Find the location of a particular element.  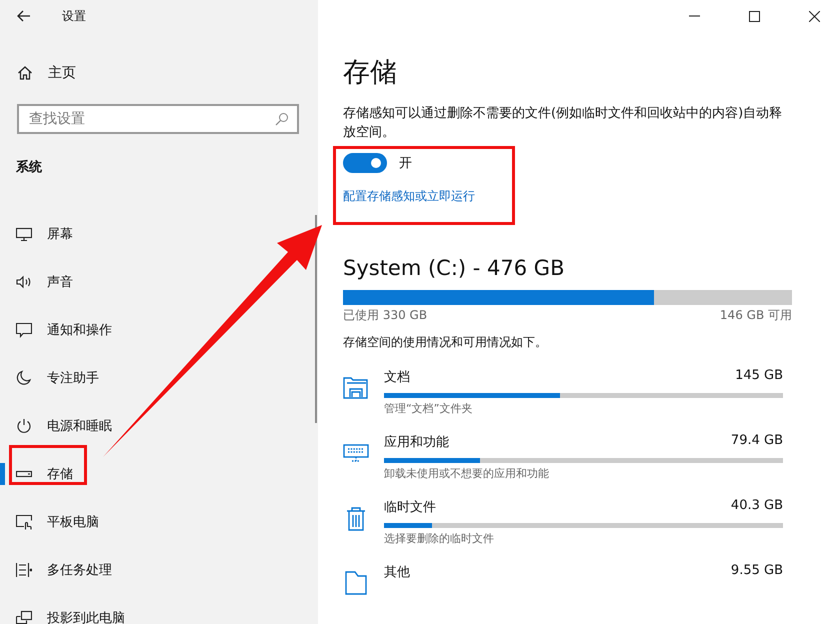

used-space-text: 已使用 330 GB is located at coordinates (385, 315).